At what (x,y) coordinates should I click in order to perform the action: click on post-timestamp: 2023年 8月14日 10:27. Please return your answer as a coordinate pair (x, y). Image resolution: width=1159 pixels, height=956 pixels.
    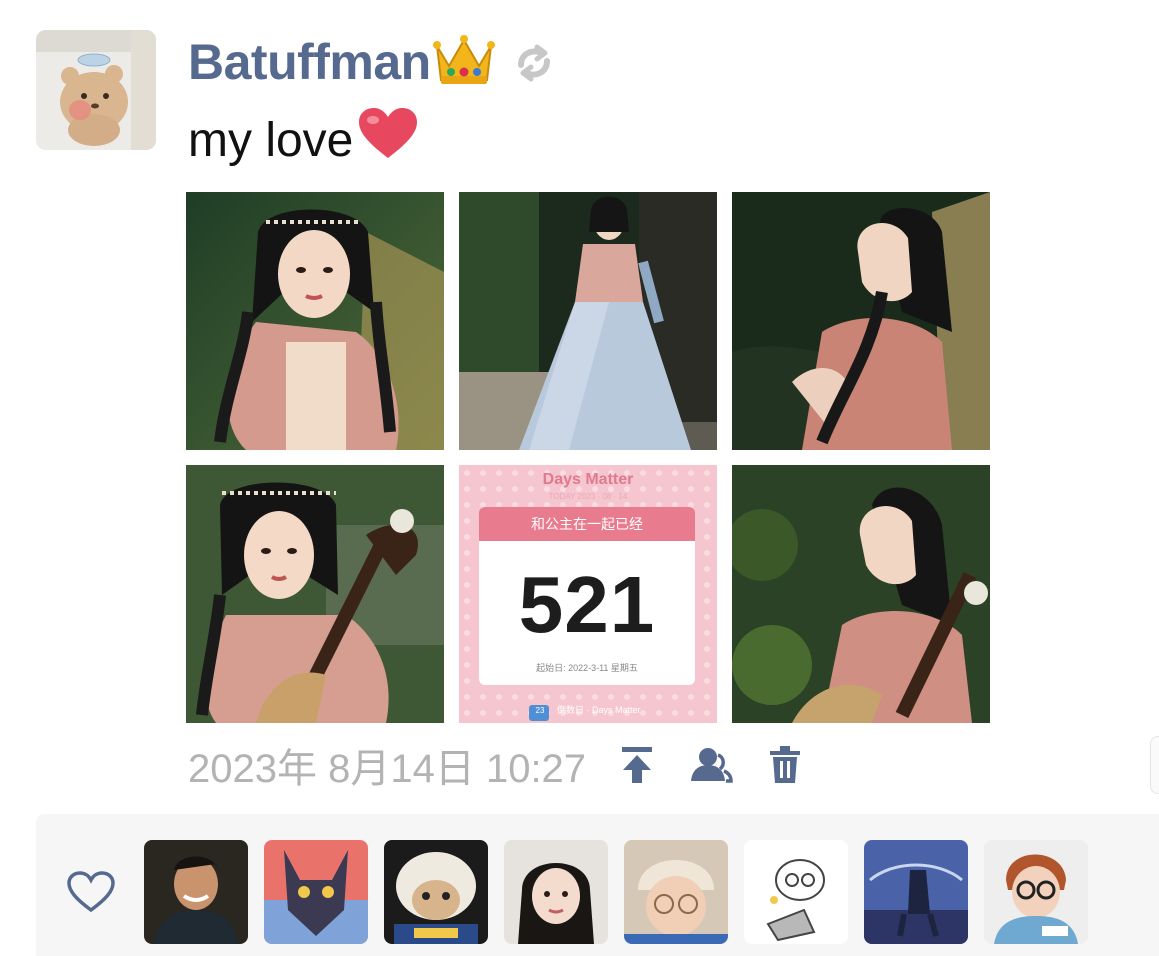
    Looking at the image, I should click on (387, 769).